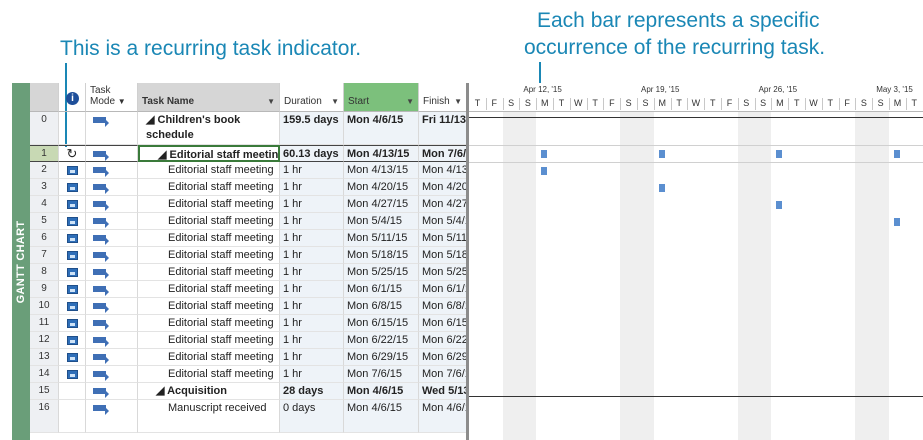  I want to click on row-id: 14, so click(44, 374).